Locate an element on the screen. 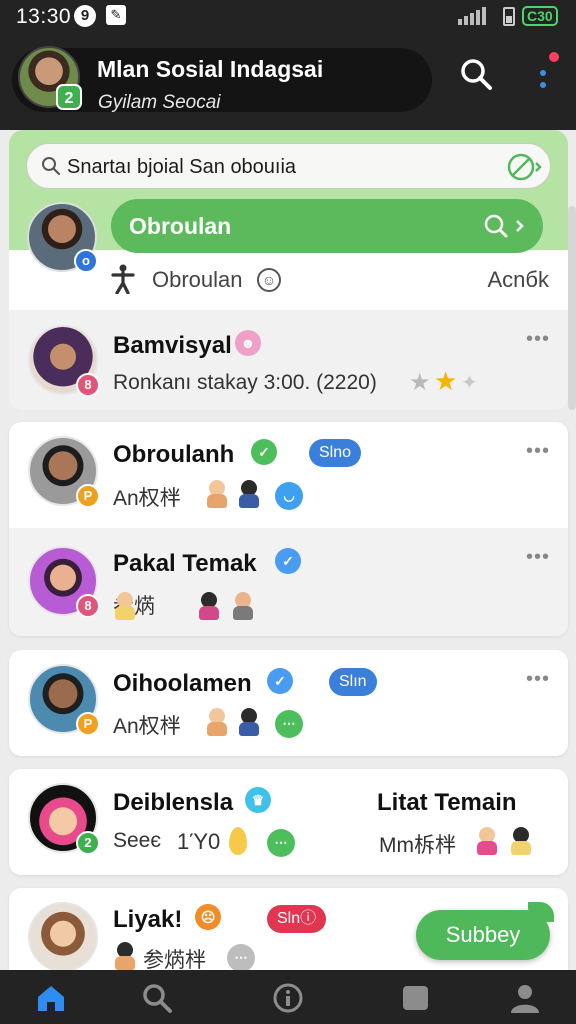 The height and width of the screenshot is (1024, 576). chat-preview: Ronkanı stakay 3:00. (2220) is located at coordinates (245, 382).